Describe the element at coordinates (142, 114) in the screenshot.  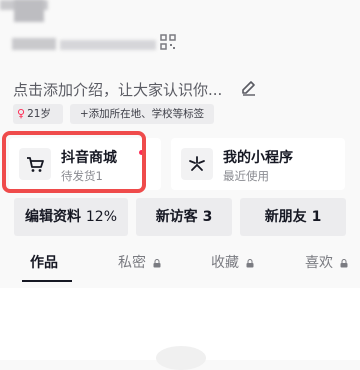
I see `add-tags-button: +添加所在地、学校等标签` at that location.